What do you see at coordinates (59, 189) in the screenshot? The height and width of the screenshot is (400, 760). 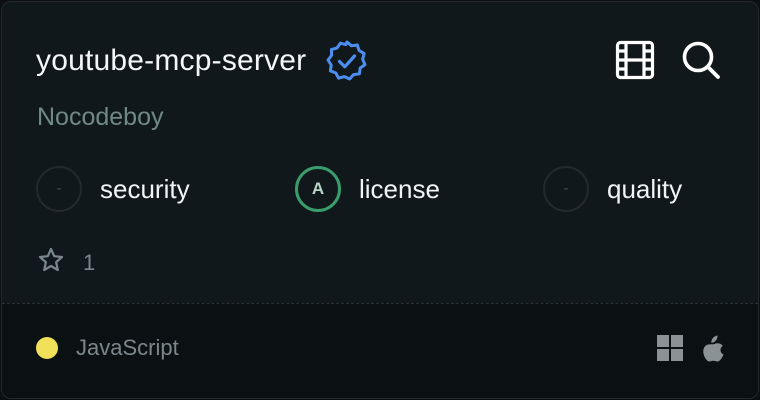 I see `security-grade: -` at bounding box center [59, 189].